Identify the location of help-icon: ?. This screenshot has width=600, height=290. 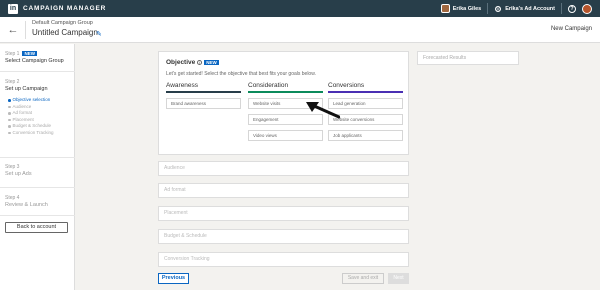
(572, 8).